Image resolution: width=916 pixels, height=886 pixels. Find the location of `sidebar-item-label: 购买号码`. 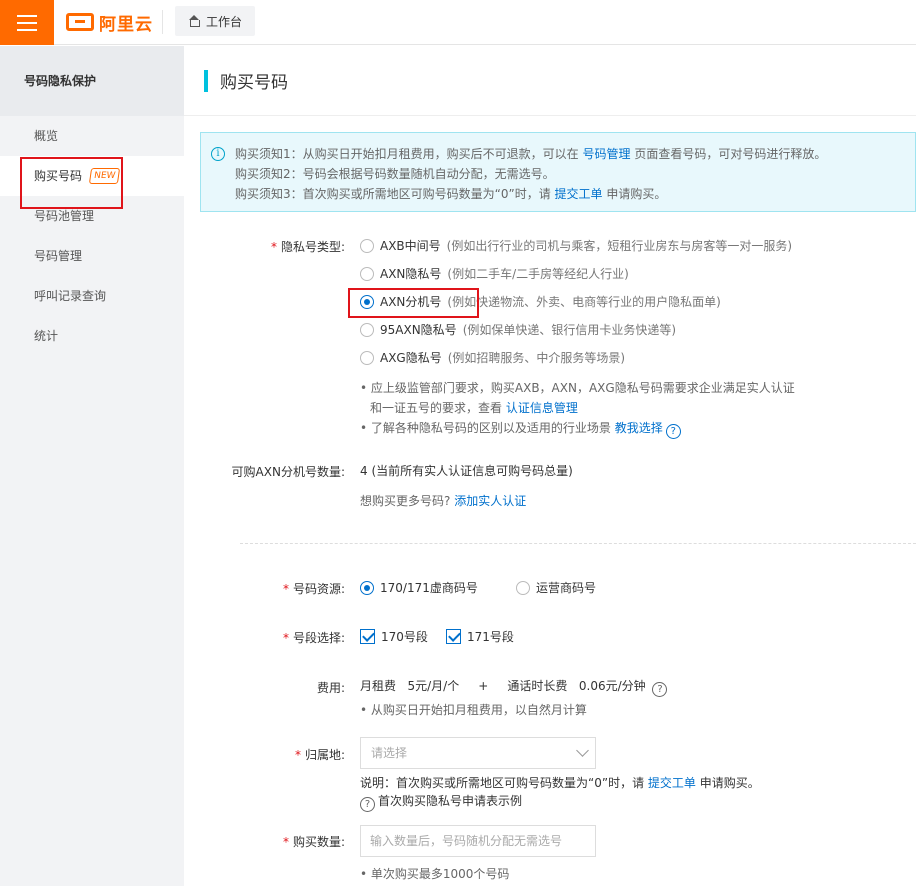

sidebar-item-label: 购买号码 is located at coordinates (58, 176).